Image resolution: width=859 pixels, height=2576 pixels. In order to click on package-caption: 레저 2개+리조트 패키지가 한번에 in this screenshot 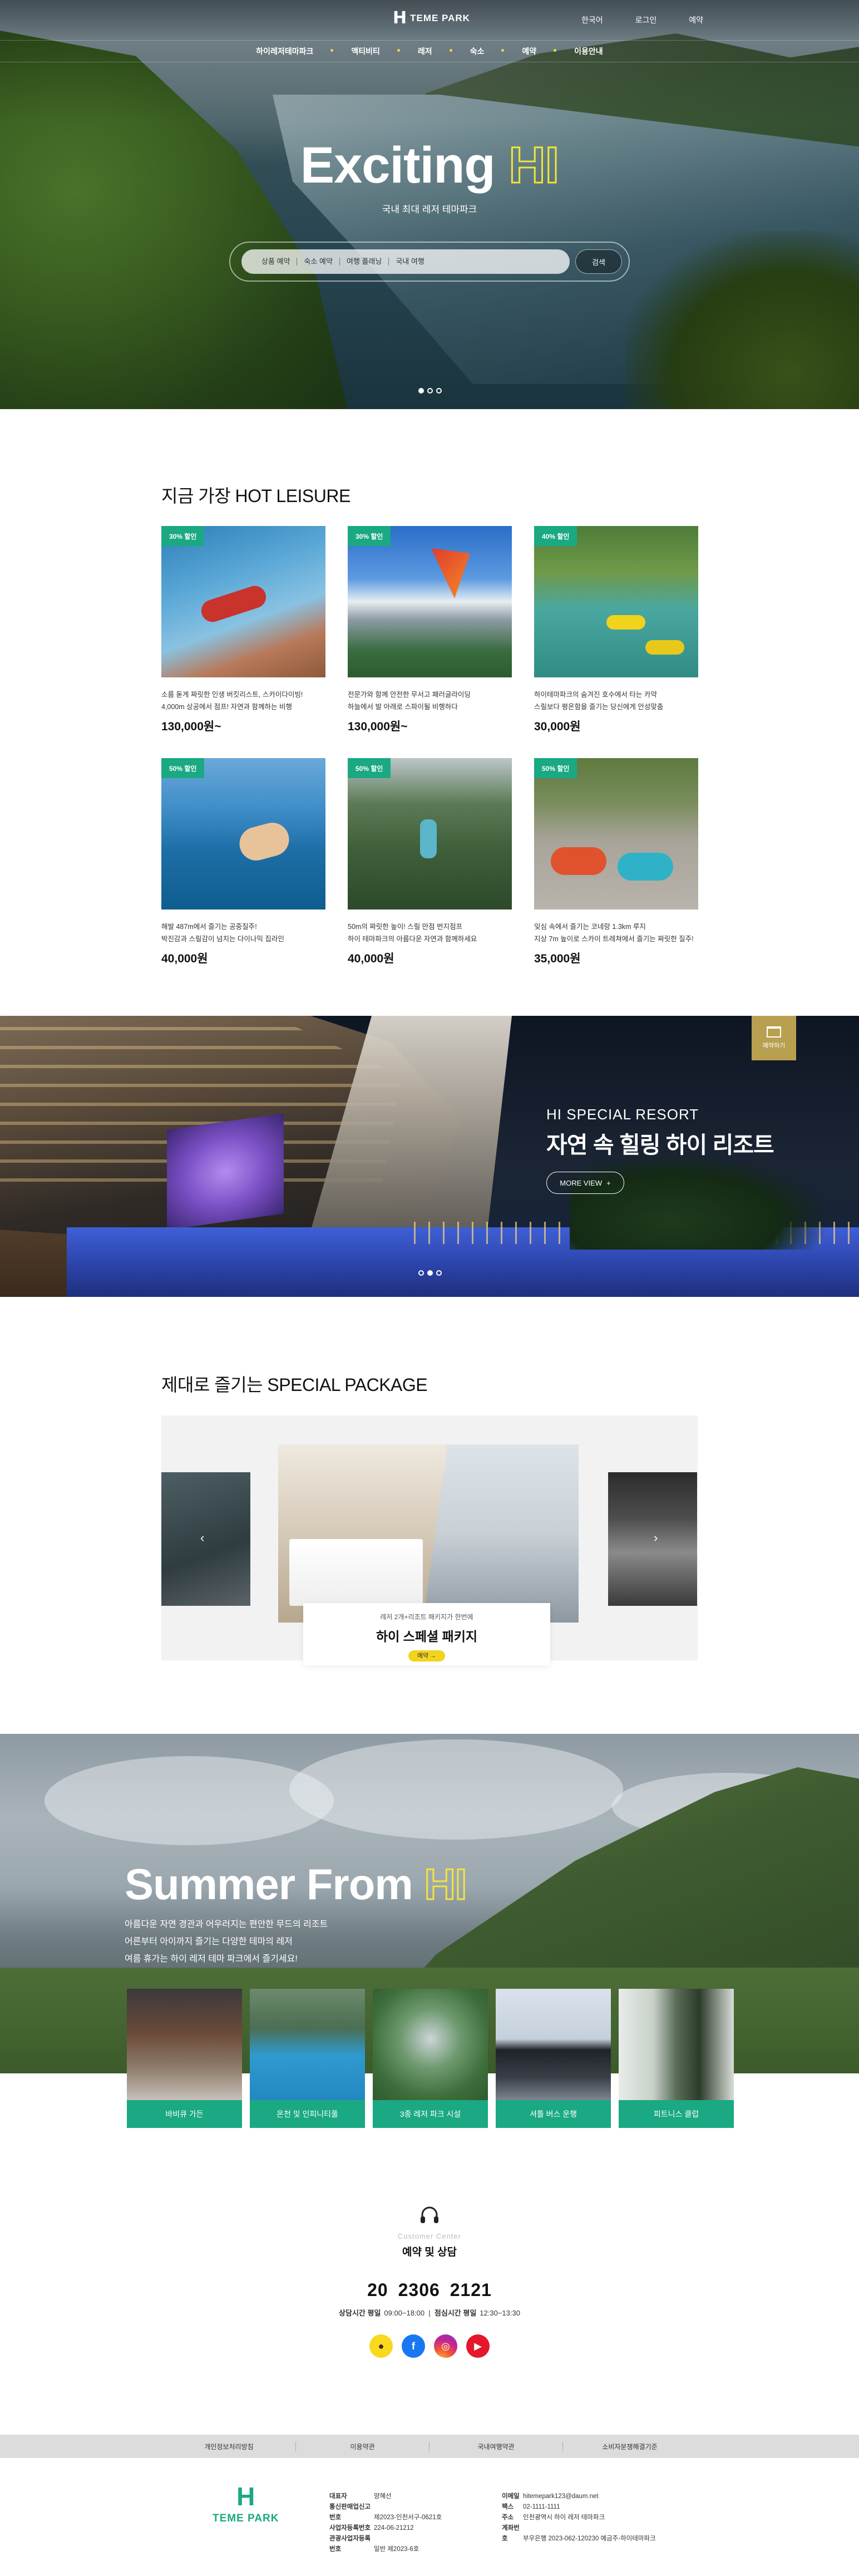, I will do `click(426, 1617)`.